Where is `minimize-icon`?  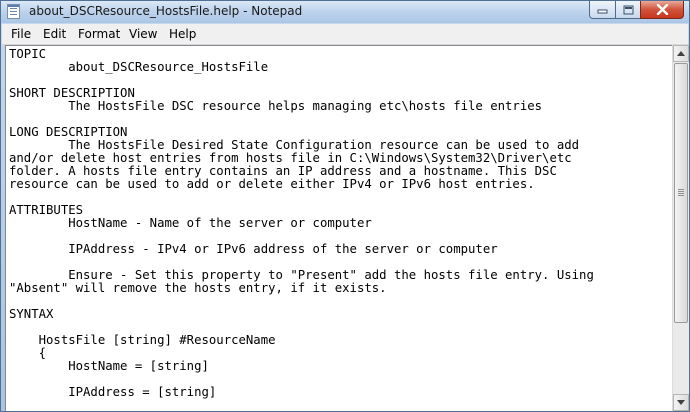 minimize-icon is located at coordinates (602, 11).